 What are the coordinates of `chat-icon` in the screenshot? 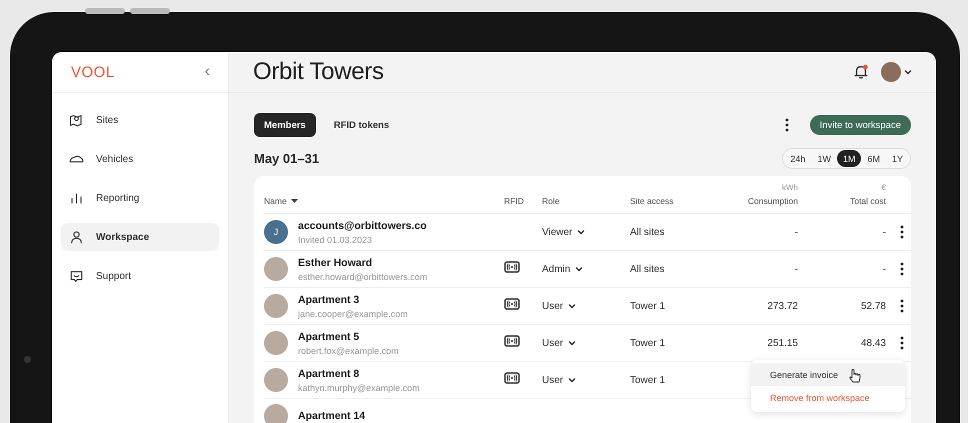 It's located at (76, 276).